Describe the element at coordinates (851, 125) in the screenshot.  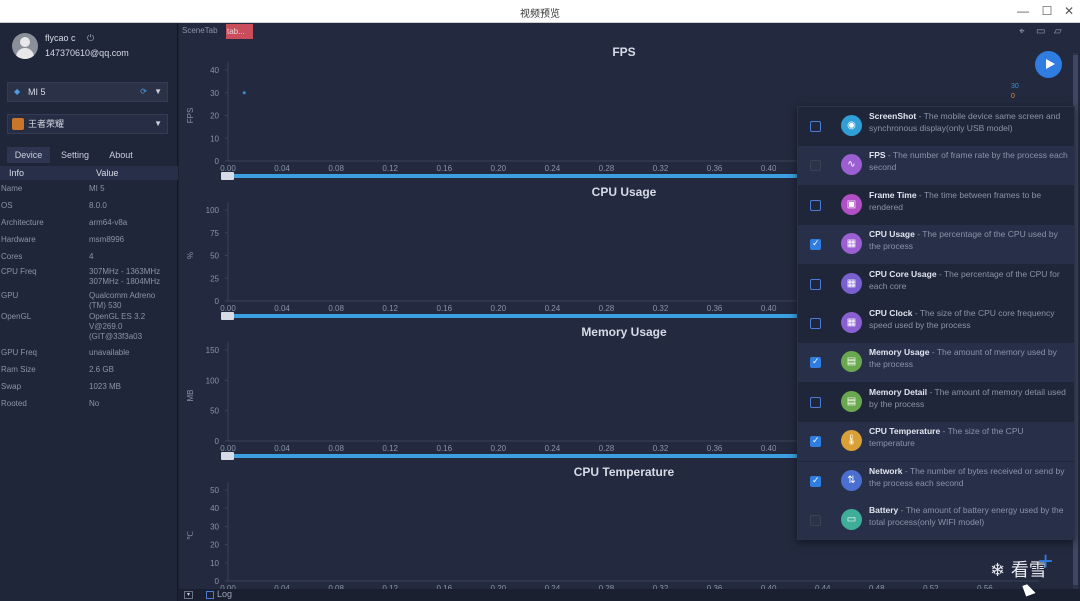
I see `camera-icon: ◉` at that location.